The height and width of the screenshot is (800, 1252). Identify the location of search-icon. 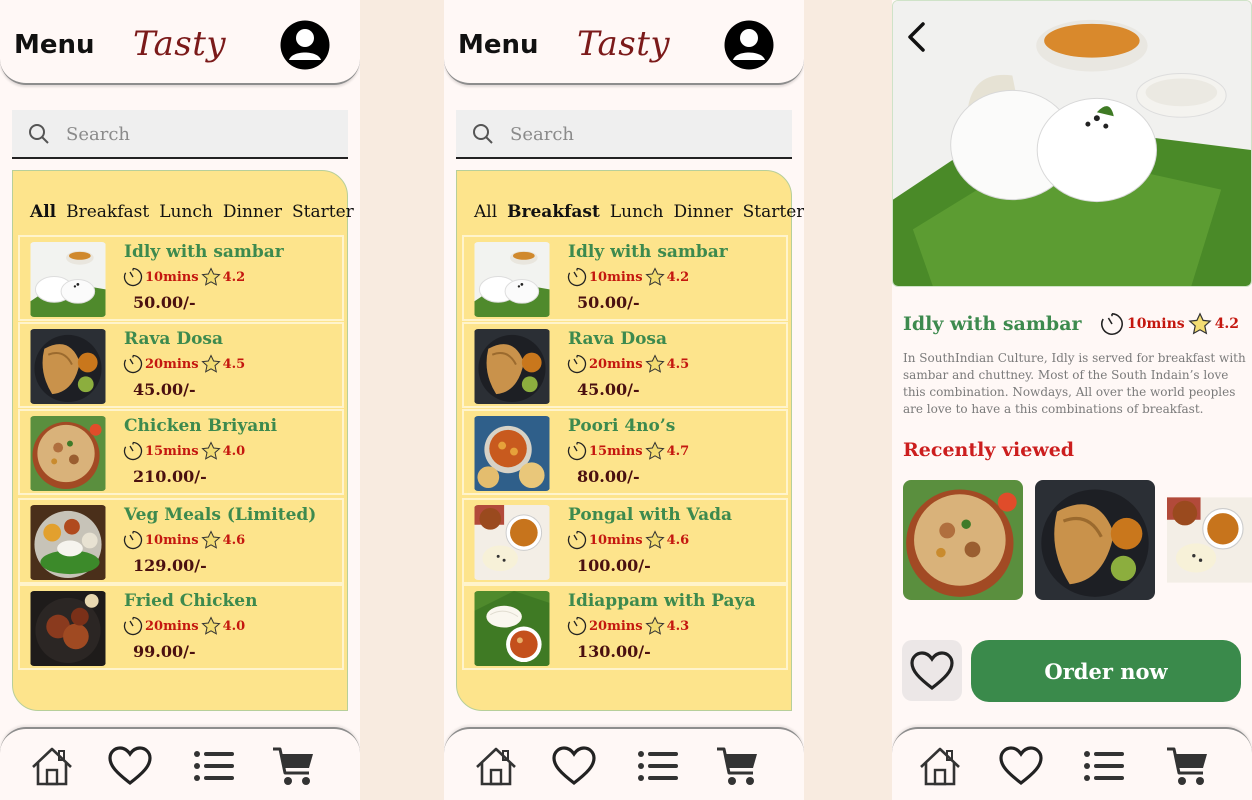
(483, 134).